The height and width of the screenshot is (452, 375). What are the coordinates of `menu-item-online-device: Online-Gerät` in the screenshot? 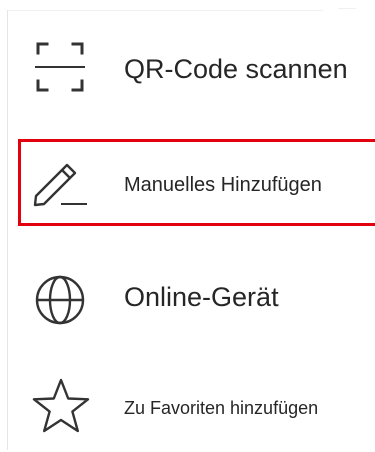 It's located at (187, 296).